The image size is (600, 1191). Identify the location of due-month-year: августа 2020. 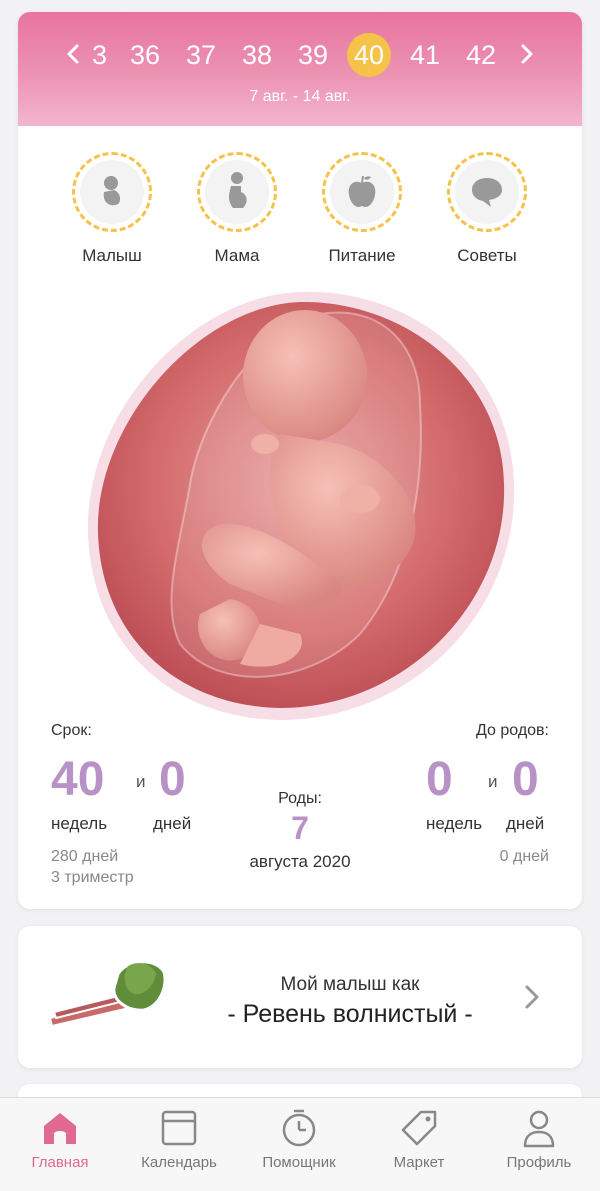
(300, 861).